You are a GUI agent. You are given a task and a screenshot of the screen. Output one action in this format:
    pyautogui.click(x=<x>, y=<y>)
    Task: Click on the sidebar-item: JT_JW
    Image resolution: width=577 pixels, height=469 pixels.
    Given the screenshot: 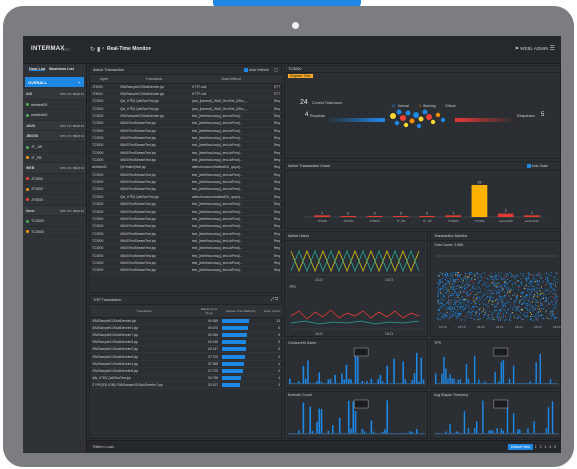 What is the action you would take?
    pyautogui.click(x=54, y=147)
    